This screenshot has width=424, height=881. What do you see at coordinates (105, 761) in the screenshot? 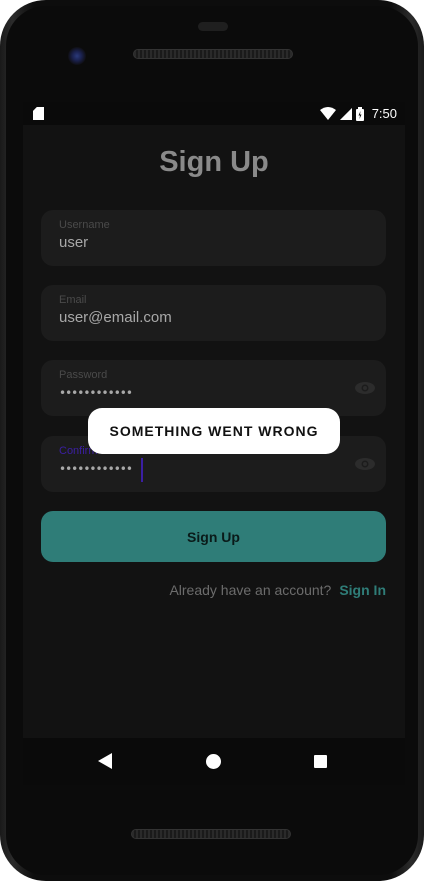
I see `back-icon` at bounding box center [105, 761].